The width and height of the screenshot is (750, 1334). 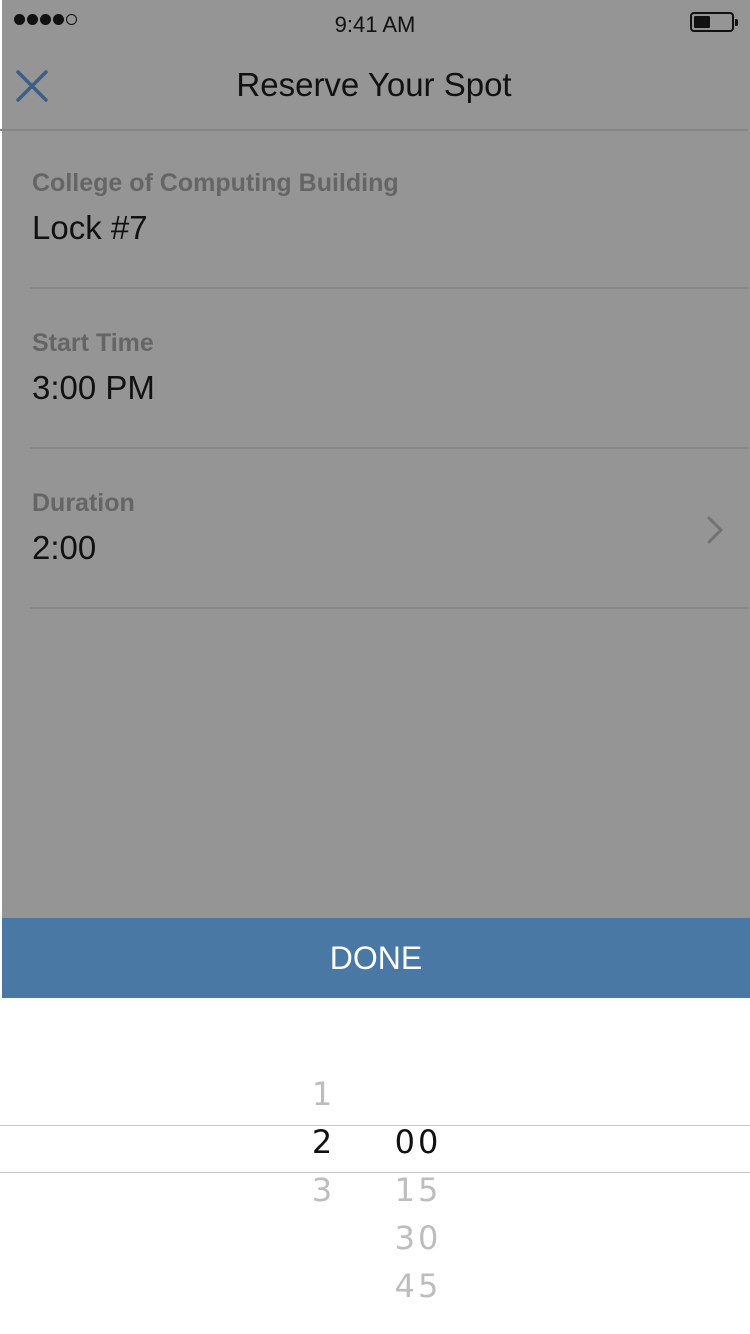 I want to click on battery-icon, so click(x=714, y=22).